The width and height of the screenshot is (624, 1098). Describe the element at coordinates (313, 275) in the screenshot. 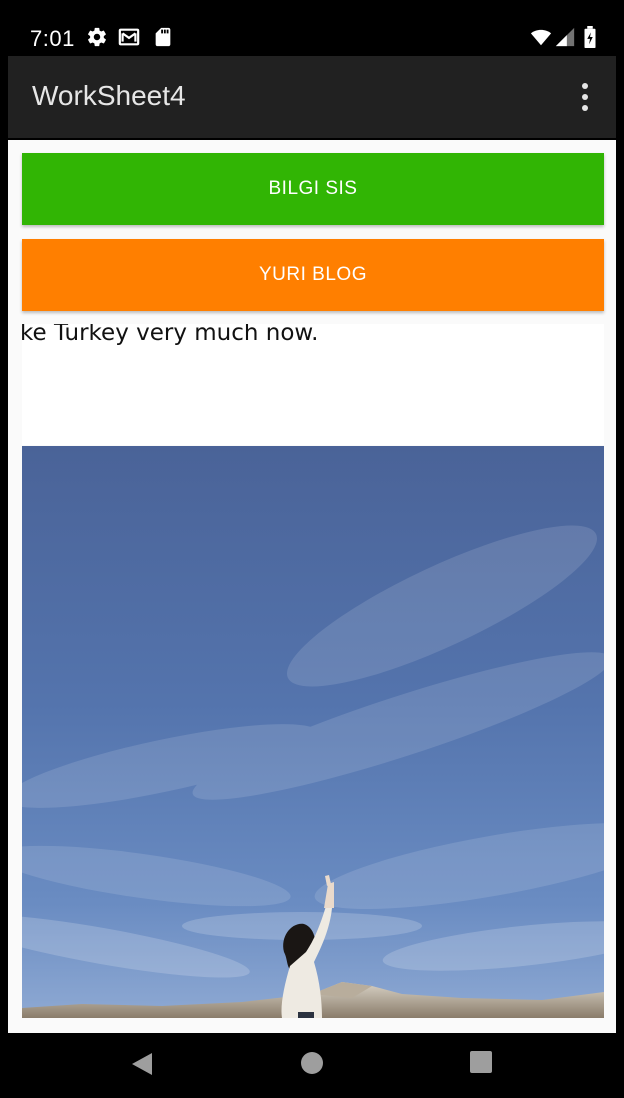

I see `yuri-blog-button: YURI BLOG` at that location.